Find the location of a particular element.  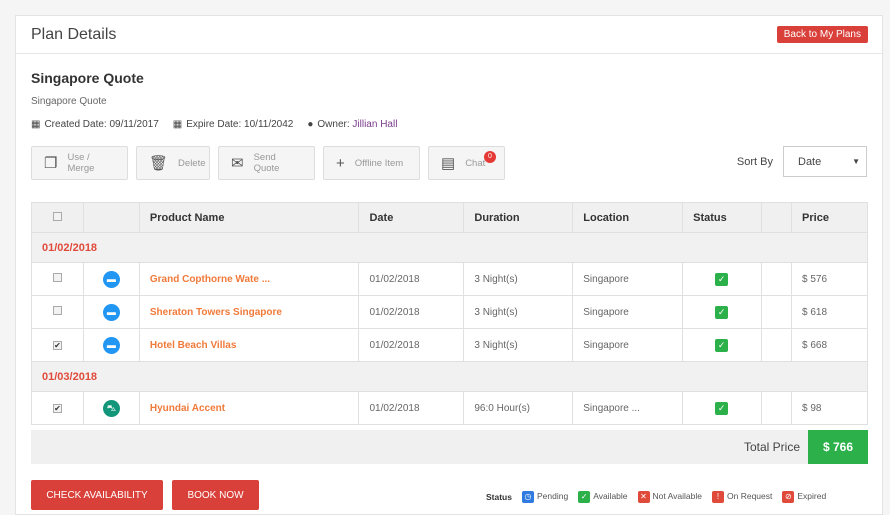

book-now-button: BOOK NOW is located at coordinates (215, 495).